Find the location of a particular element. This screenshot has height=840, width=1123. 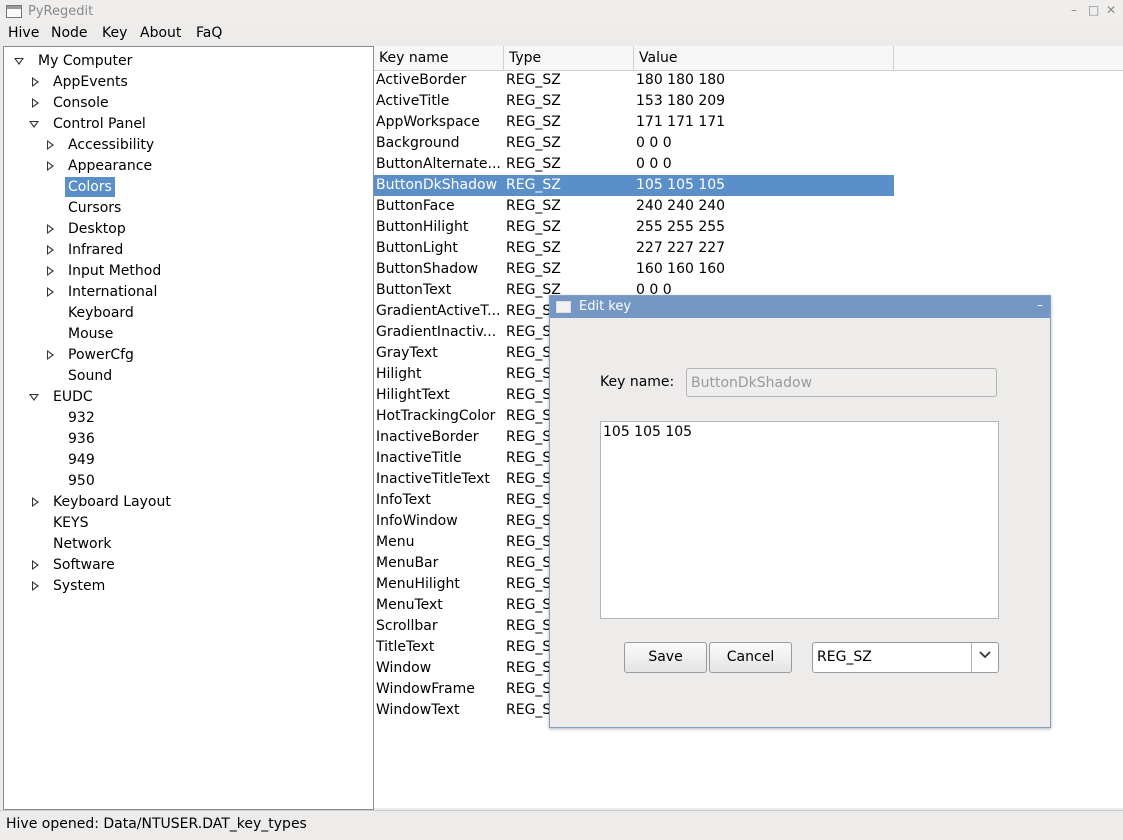

table-row: ActiveBorder REG_SZ 180 180 180 is located at coordinates (634, 80).